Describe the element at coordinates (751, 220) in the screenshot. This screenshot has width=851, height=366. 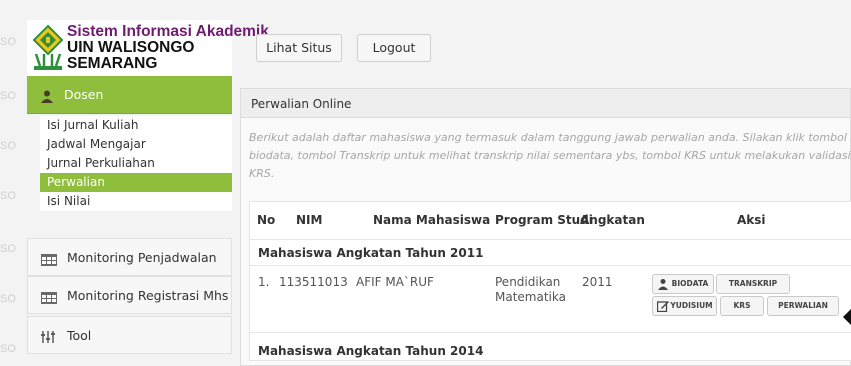
I see `column-header-aksi: Aksi` at that location.